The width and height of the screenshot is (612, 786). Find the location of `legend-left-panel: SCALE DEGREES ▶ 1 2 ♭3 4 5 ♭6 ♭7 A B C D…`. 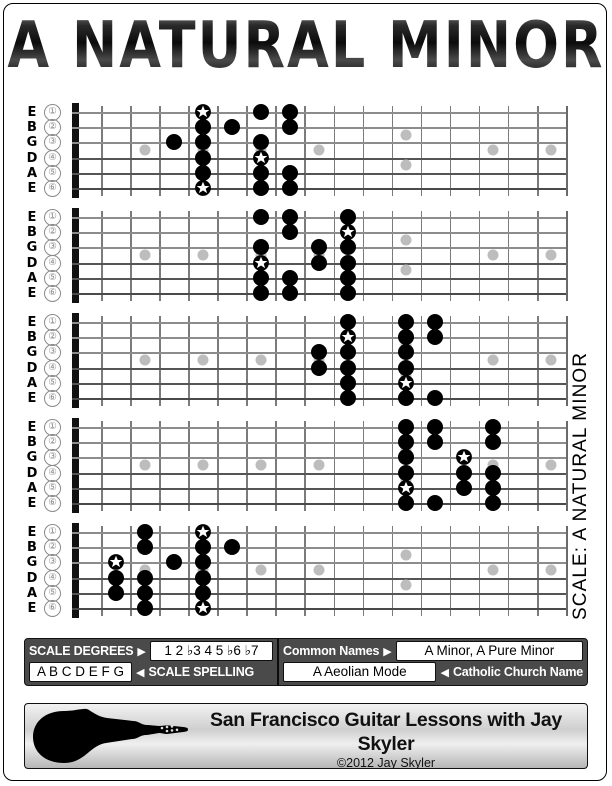

legend-left-panel: SCALE DEGREES ▶ 1 2 ♭3 4 5 ♭6 ♭7 A B C D… is located at coordinates (152, 662).